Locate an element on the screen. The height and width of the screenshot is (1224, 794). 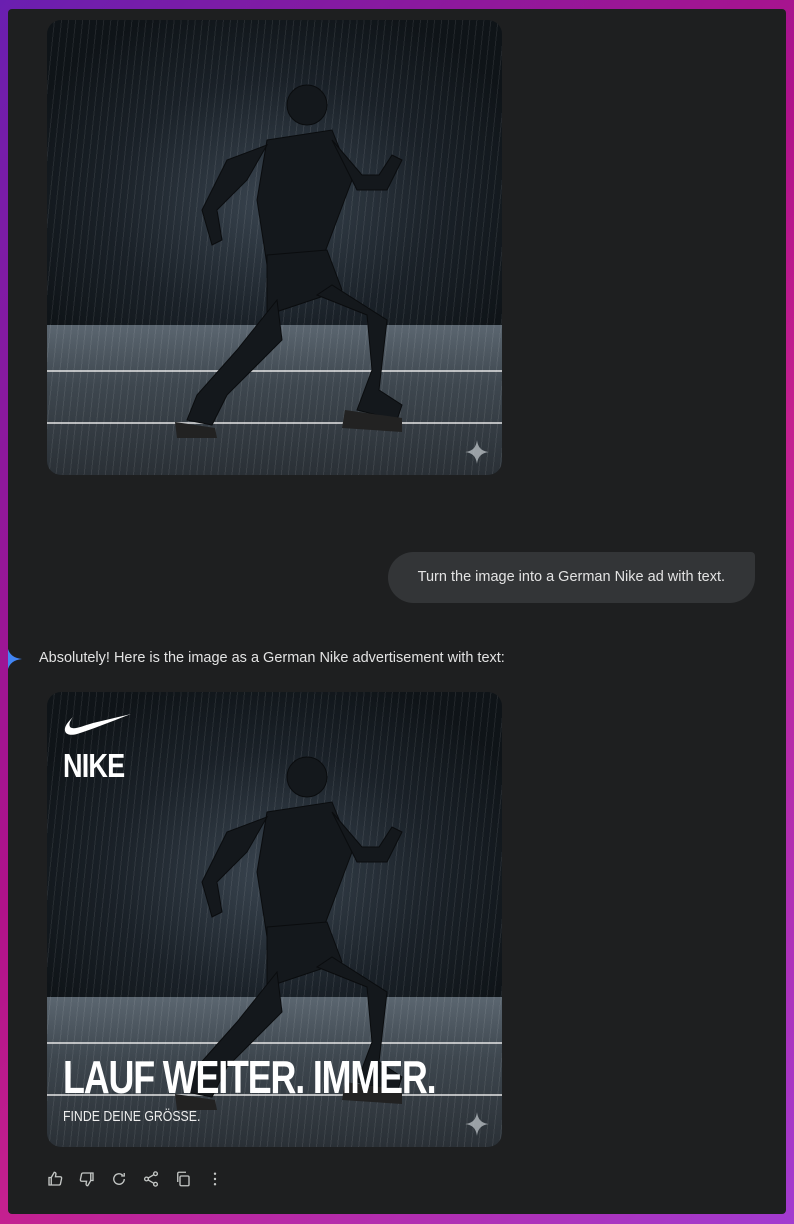
ad-subline: FINDE DEINE GRÖSSE. is located at coordinates (132, 1116).